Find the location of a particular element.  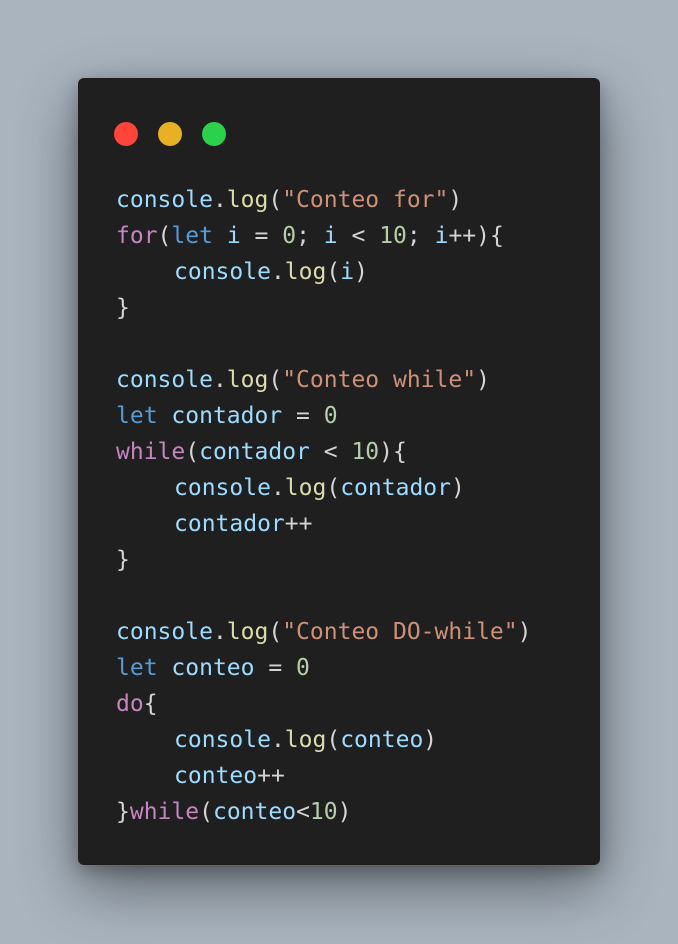

code-line-18: }while(conteo<10) is located at coordinates (234, 812).